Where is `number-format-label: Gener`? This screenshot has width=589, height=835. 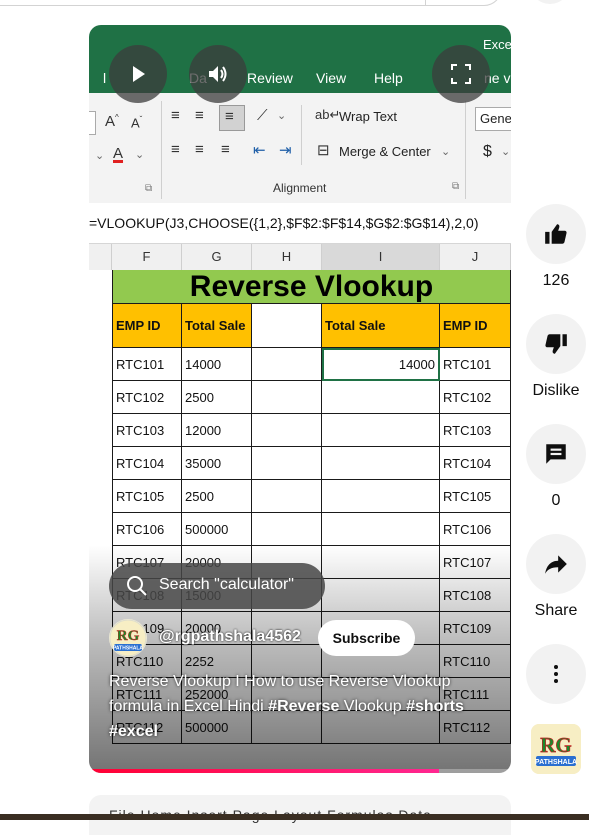
number-format-label: Gener is located at coordinates (495, 118).